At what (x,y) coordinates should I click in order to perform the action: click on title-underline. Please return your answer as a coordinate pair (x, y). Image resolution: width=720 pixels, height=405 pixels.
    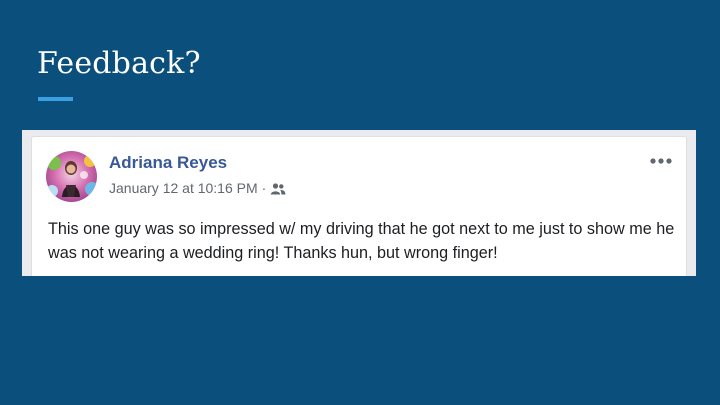
    Looking at the image, I should click on (55, 99).